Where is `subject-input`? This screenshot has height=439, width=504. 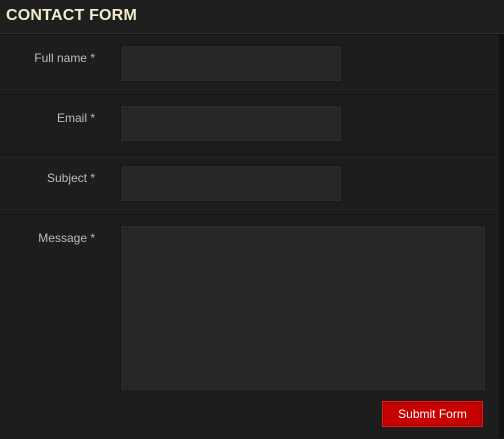
subject-input is located at coordinates (231, 183).